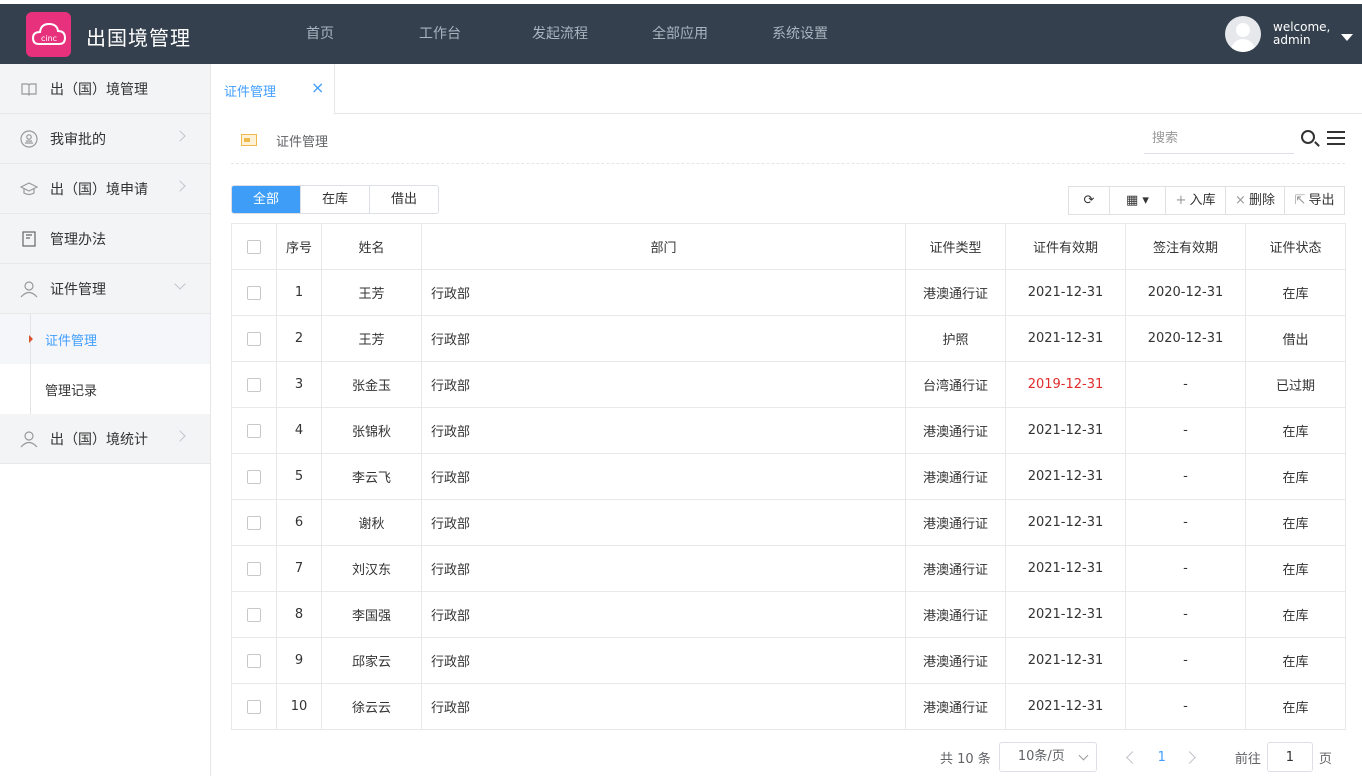  What do you see at coordinates (78, 139) in the screenshot?
I see `sidebar-item-label: 我审批的` at bounding box center [78, 139].